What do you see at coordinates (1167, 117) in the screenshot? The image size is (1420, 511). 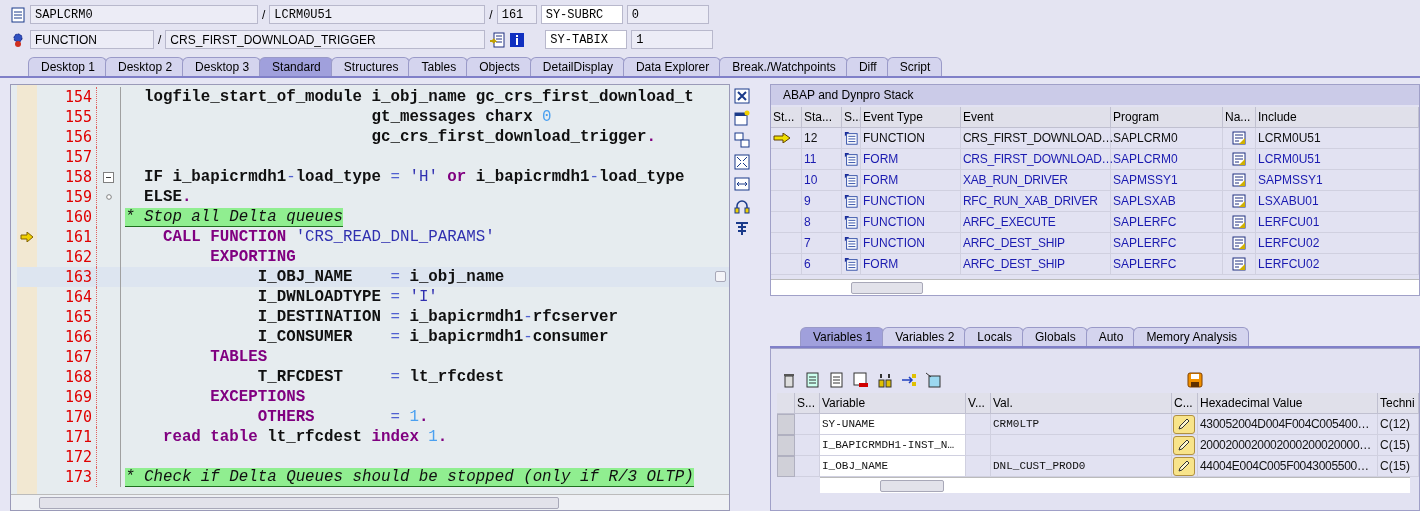 I see `column-header: Program` at bounding box center [1167, 117].